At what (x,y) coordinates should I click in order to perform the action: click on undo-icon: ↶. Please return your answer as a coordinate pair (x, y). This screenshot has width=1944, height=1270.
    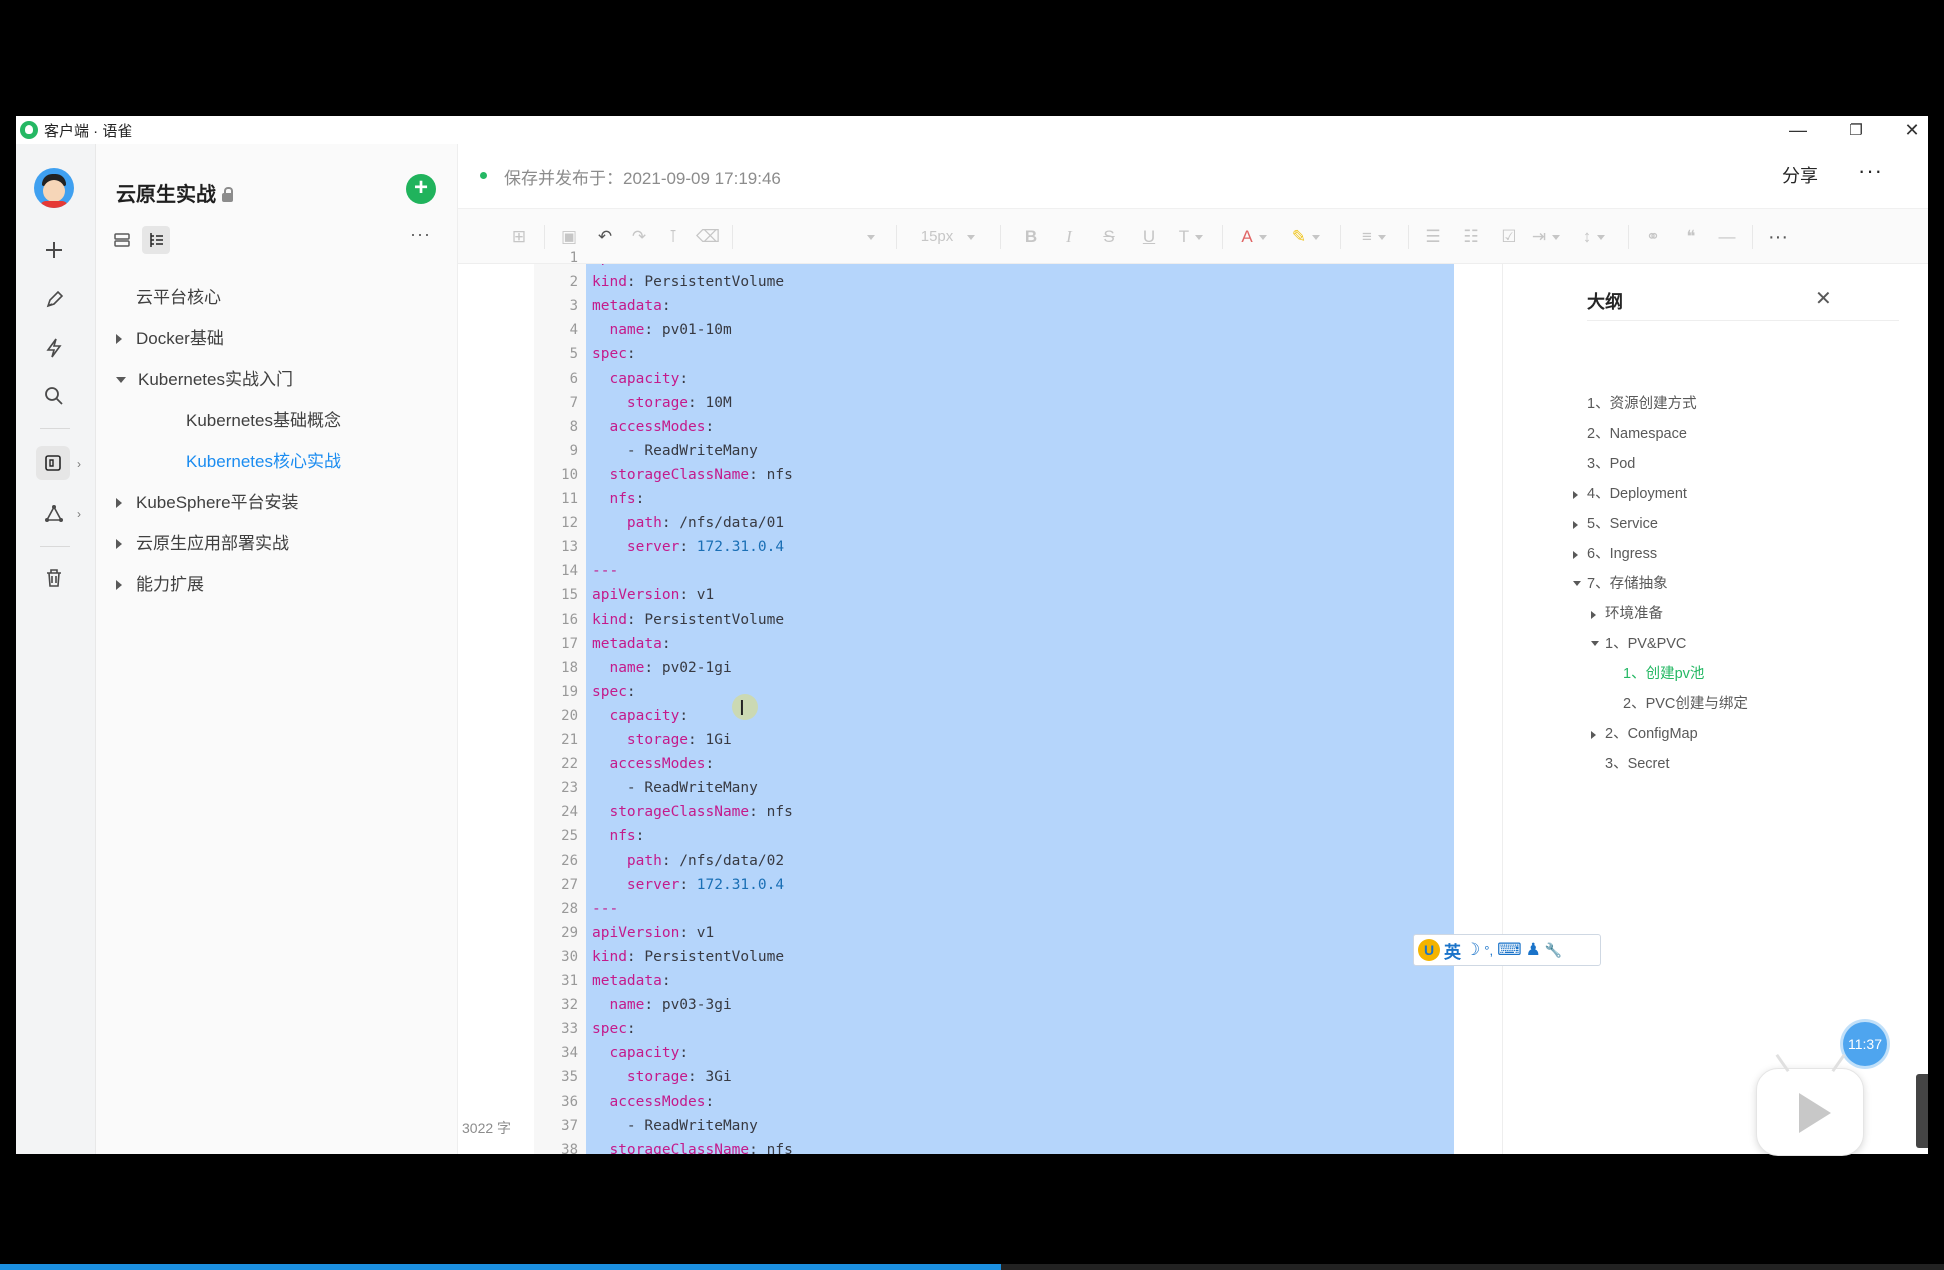
    Looking at the image, I should click on (605, 237).